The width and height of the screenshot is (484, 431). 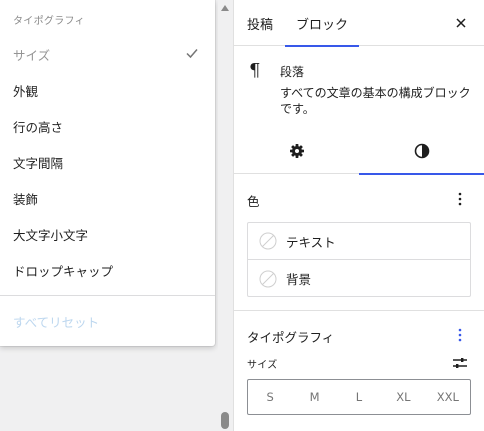 What do you see at coordinates (107, 162) in the screenshot?
I see `menu-item-letter-spacing: 文字間隔` at bounding box center [107, 162].